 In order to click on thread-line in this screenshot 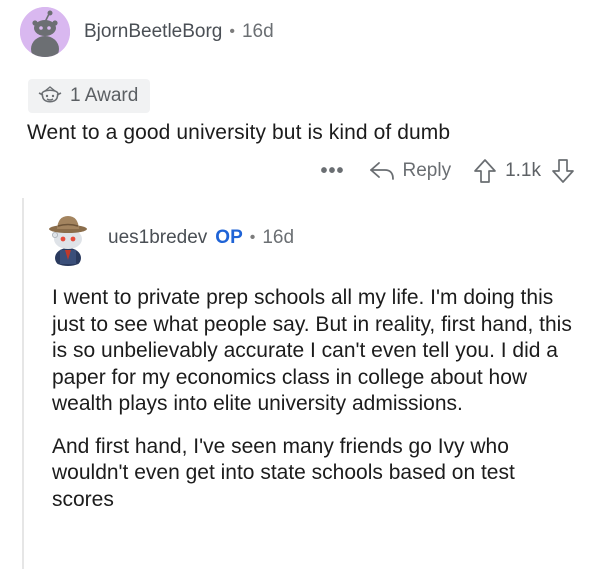, I will do `click(23, 383)`.